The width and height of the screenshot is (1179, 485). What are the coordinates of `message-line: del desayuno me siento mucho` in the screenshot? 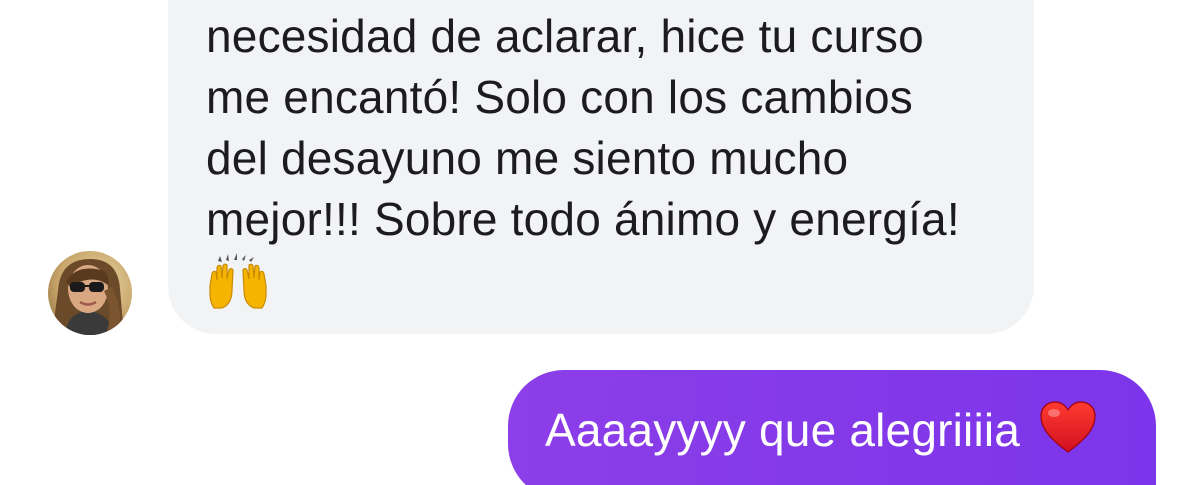 It's located at (527, 158).